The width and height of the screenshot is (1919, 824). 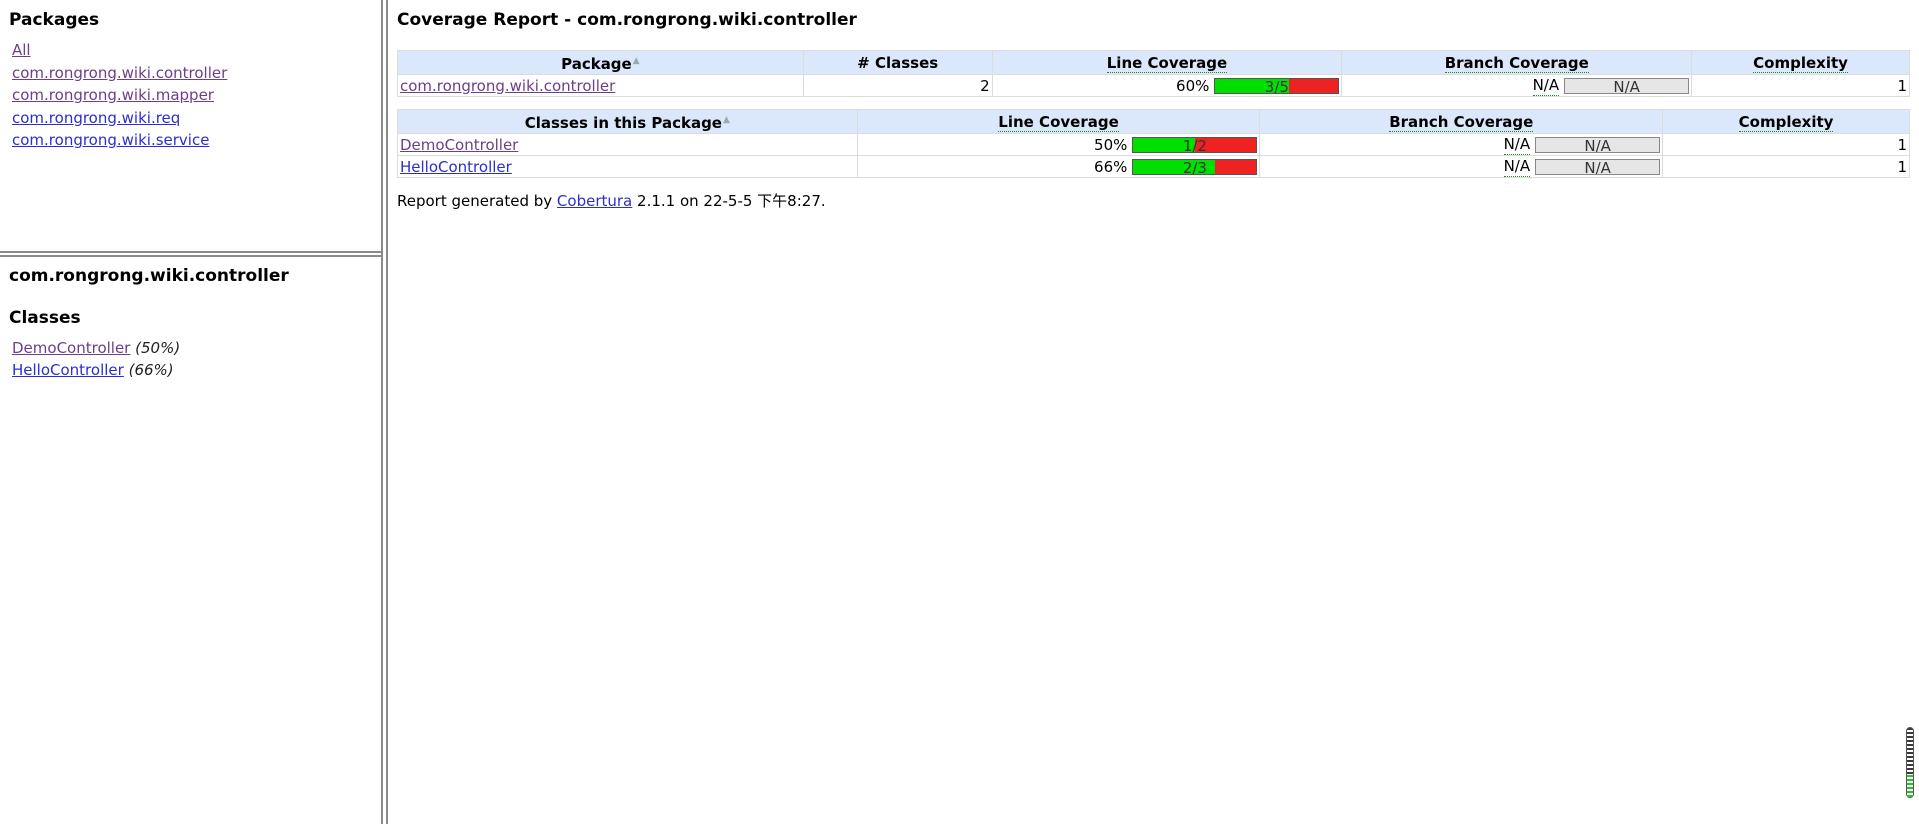 I want to click on class-link-hellocontroller: HelloController, so click(x=68, y=370).